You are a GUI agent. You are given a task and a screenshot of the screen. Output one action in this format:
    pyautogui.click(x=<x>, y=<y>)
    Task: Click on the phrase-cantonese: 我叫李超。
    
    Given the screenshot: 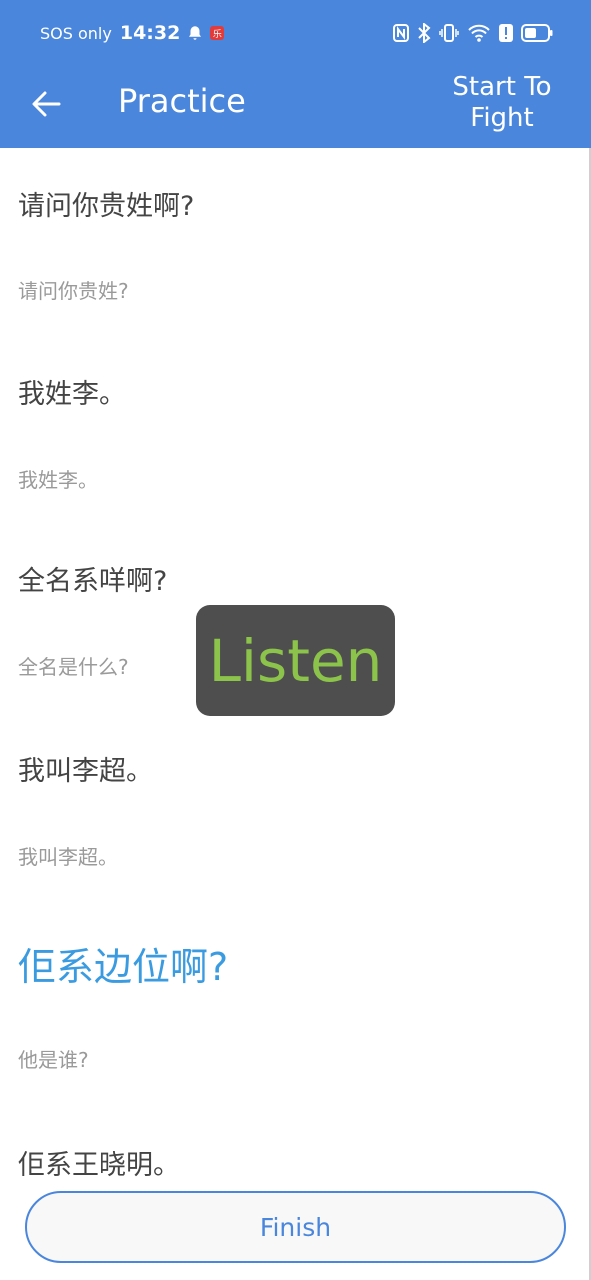 What is the action you would take?
    pyautogui.click(x=85, y=768)
    